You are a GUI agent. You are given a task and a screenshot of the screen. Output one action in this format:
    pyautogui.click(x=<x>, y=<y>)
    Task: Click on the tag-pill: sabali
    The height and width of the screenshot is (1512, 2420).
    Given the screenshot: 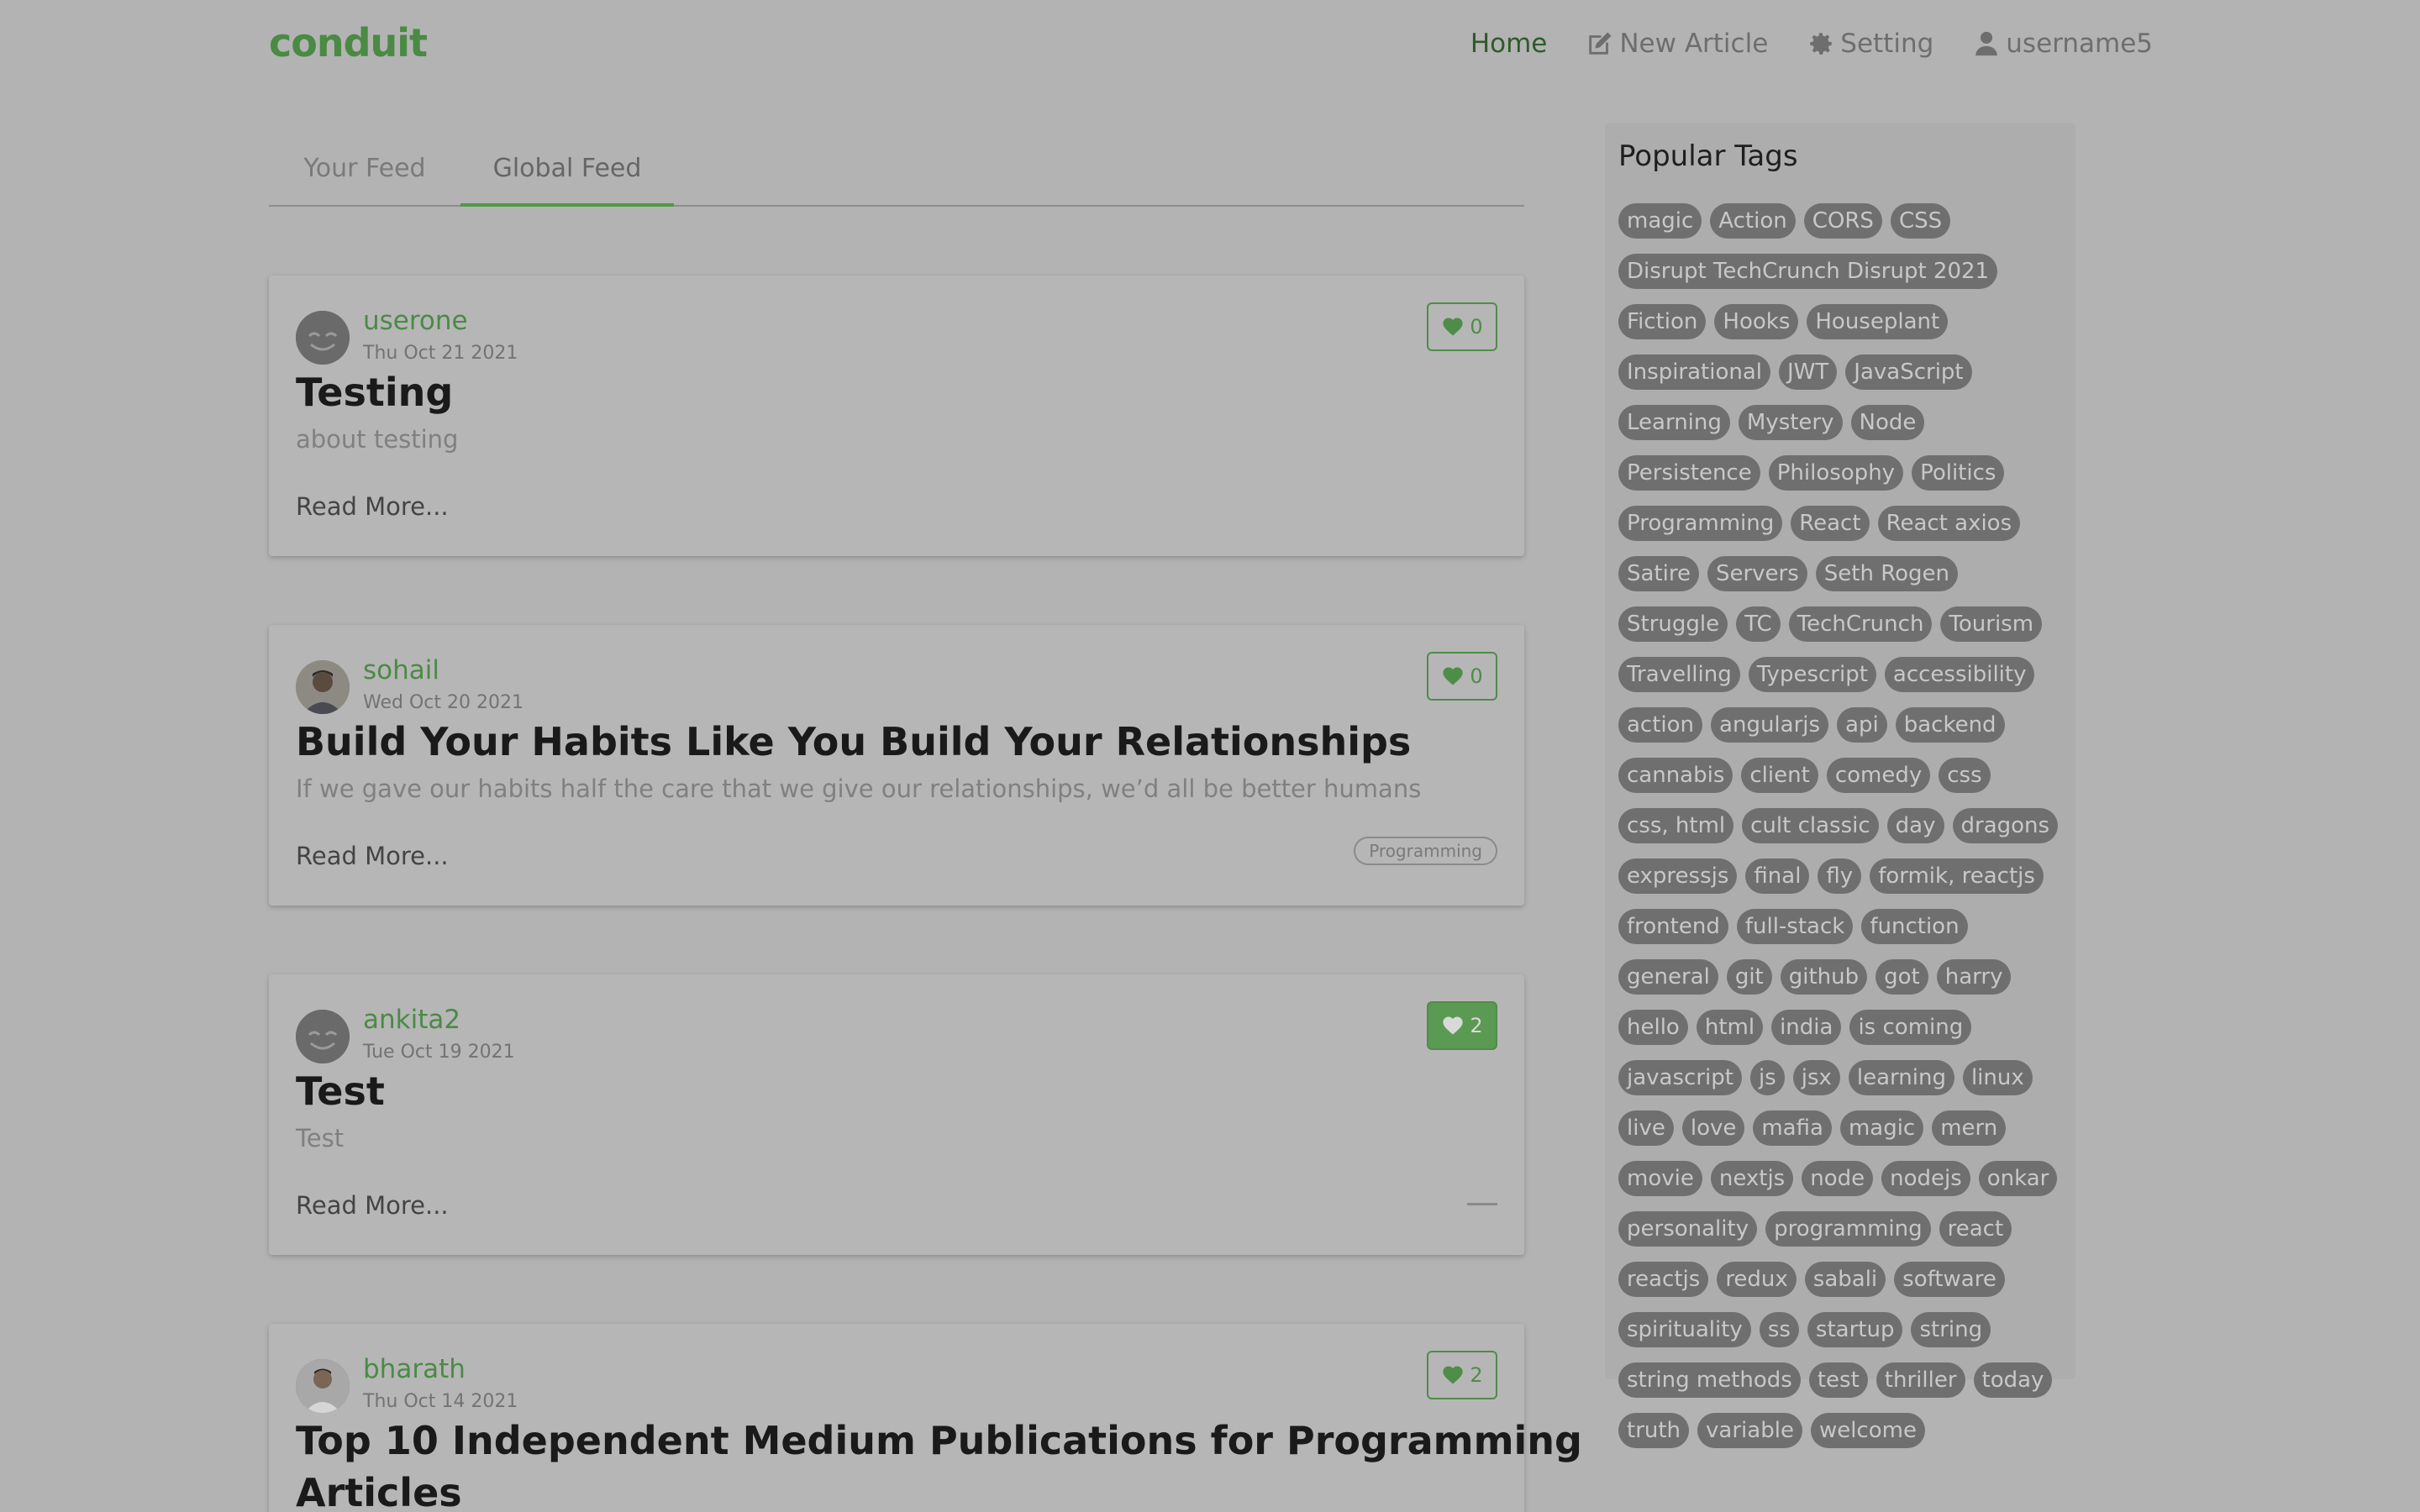 What is the action you would take?
    pyautogui.click(x=1845, y=1279)
    